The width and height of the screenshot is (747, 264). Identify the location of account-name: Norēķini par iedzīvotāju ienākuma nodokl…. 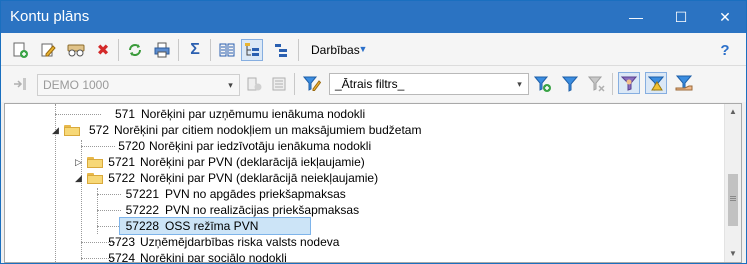
(260, 146).